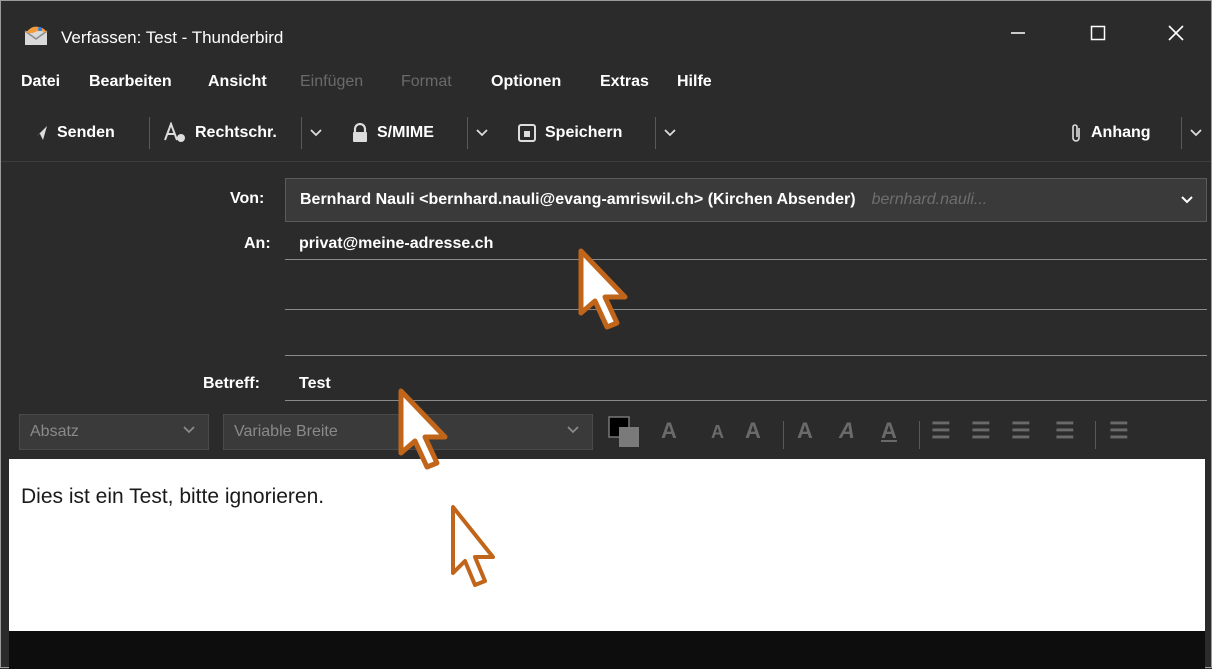  Describe the element at coordinates (247, 198) in the screenshot. I see `from-label: Von:` at that location.